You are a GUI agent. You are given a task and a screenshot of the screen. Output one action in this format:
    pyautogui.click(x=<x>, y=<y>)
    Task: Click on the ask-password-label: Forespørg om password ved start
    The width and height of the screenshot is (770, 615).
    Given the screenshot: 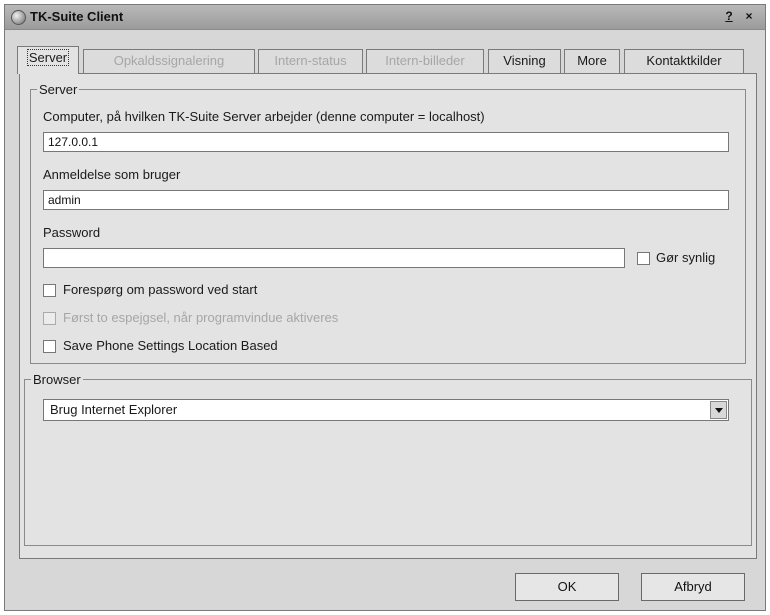 What is the action you would take?
    pyautogui.click(x=160, y=289)
    